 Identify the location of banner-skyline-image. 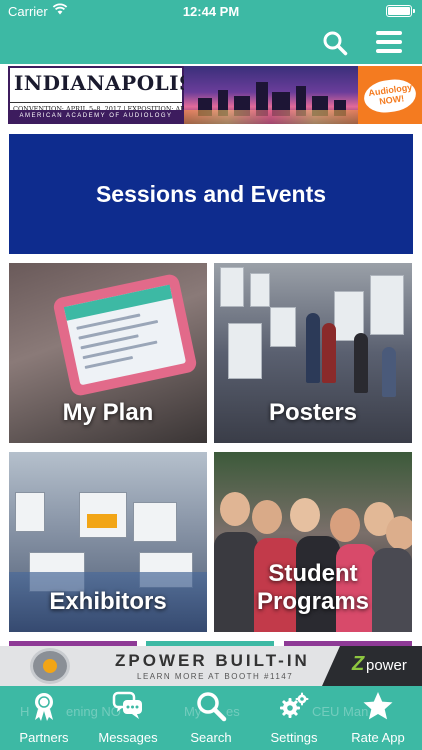
(271, 95).